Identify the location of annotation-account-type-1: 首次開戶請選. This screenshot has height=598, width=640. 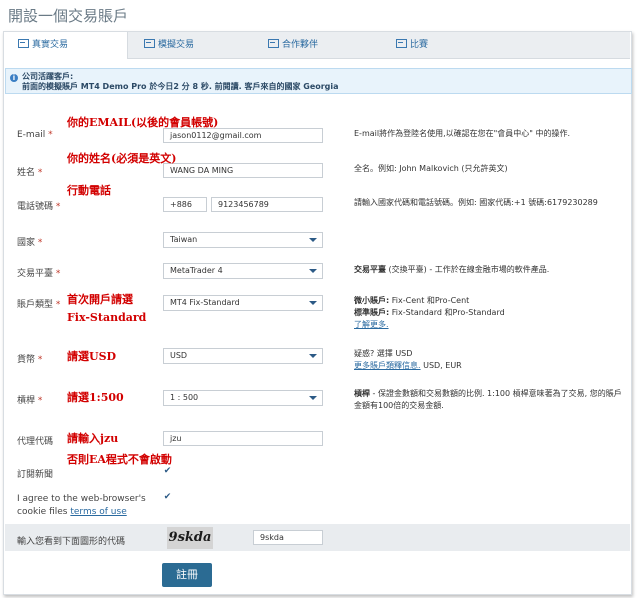
(100, 299).